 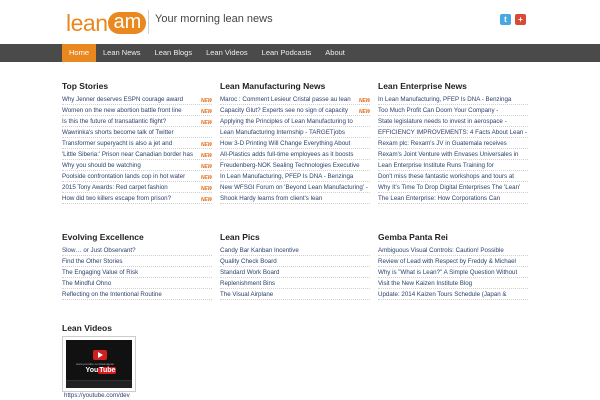 What do you see at coordinates (137, 283) in the screenshot?
I see `list-item: The Mindful Ohno` at bounding box center [137, 283].